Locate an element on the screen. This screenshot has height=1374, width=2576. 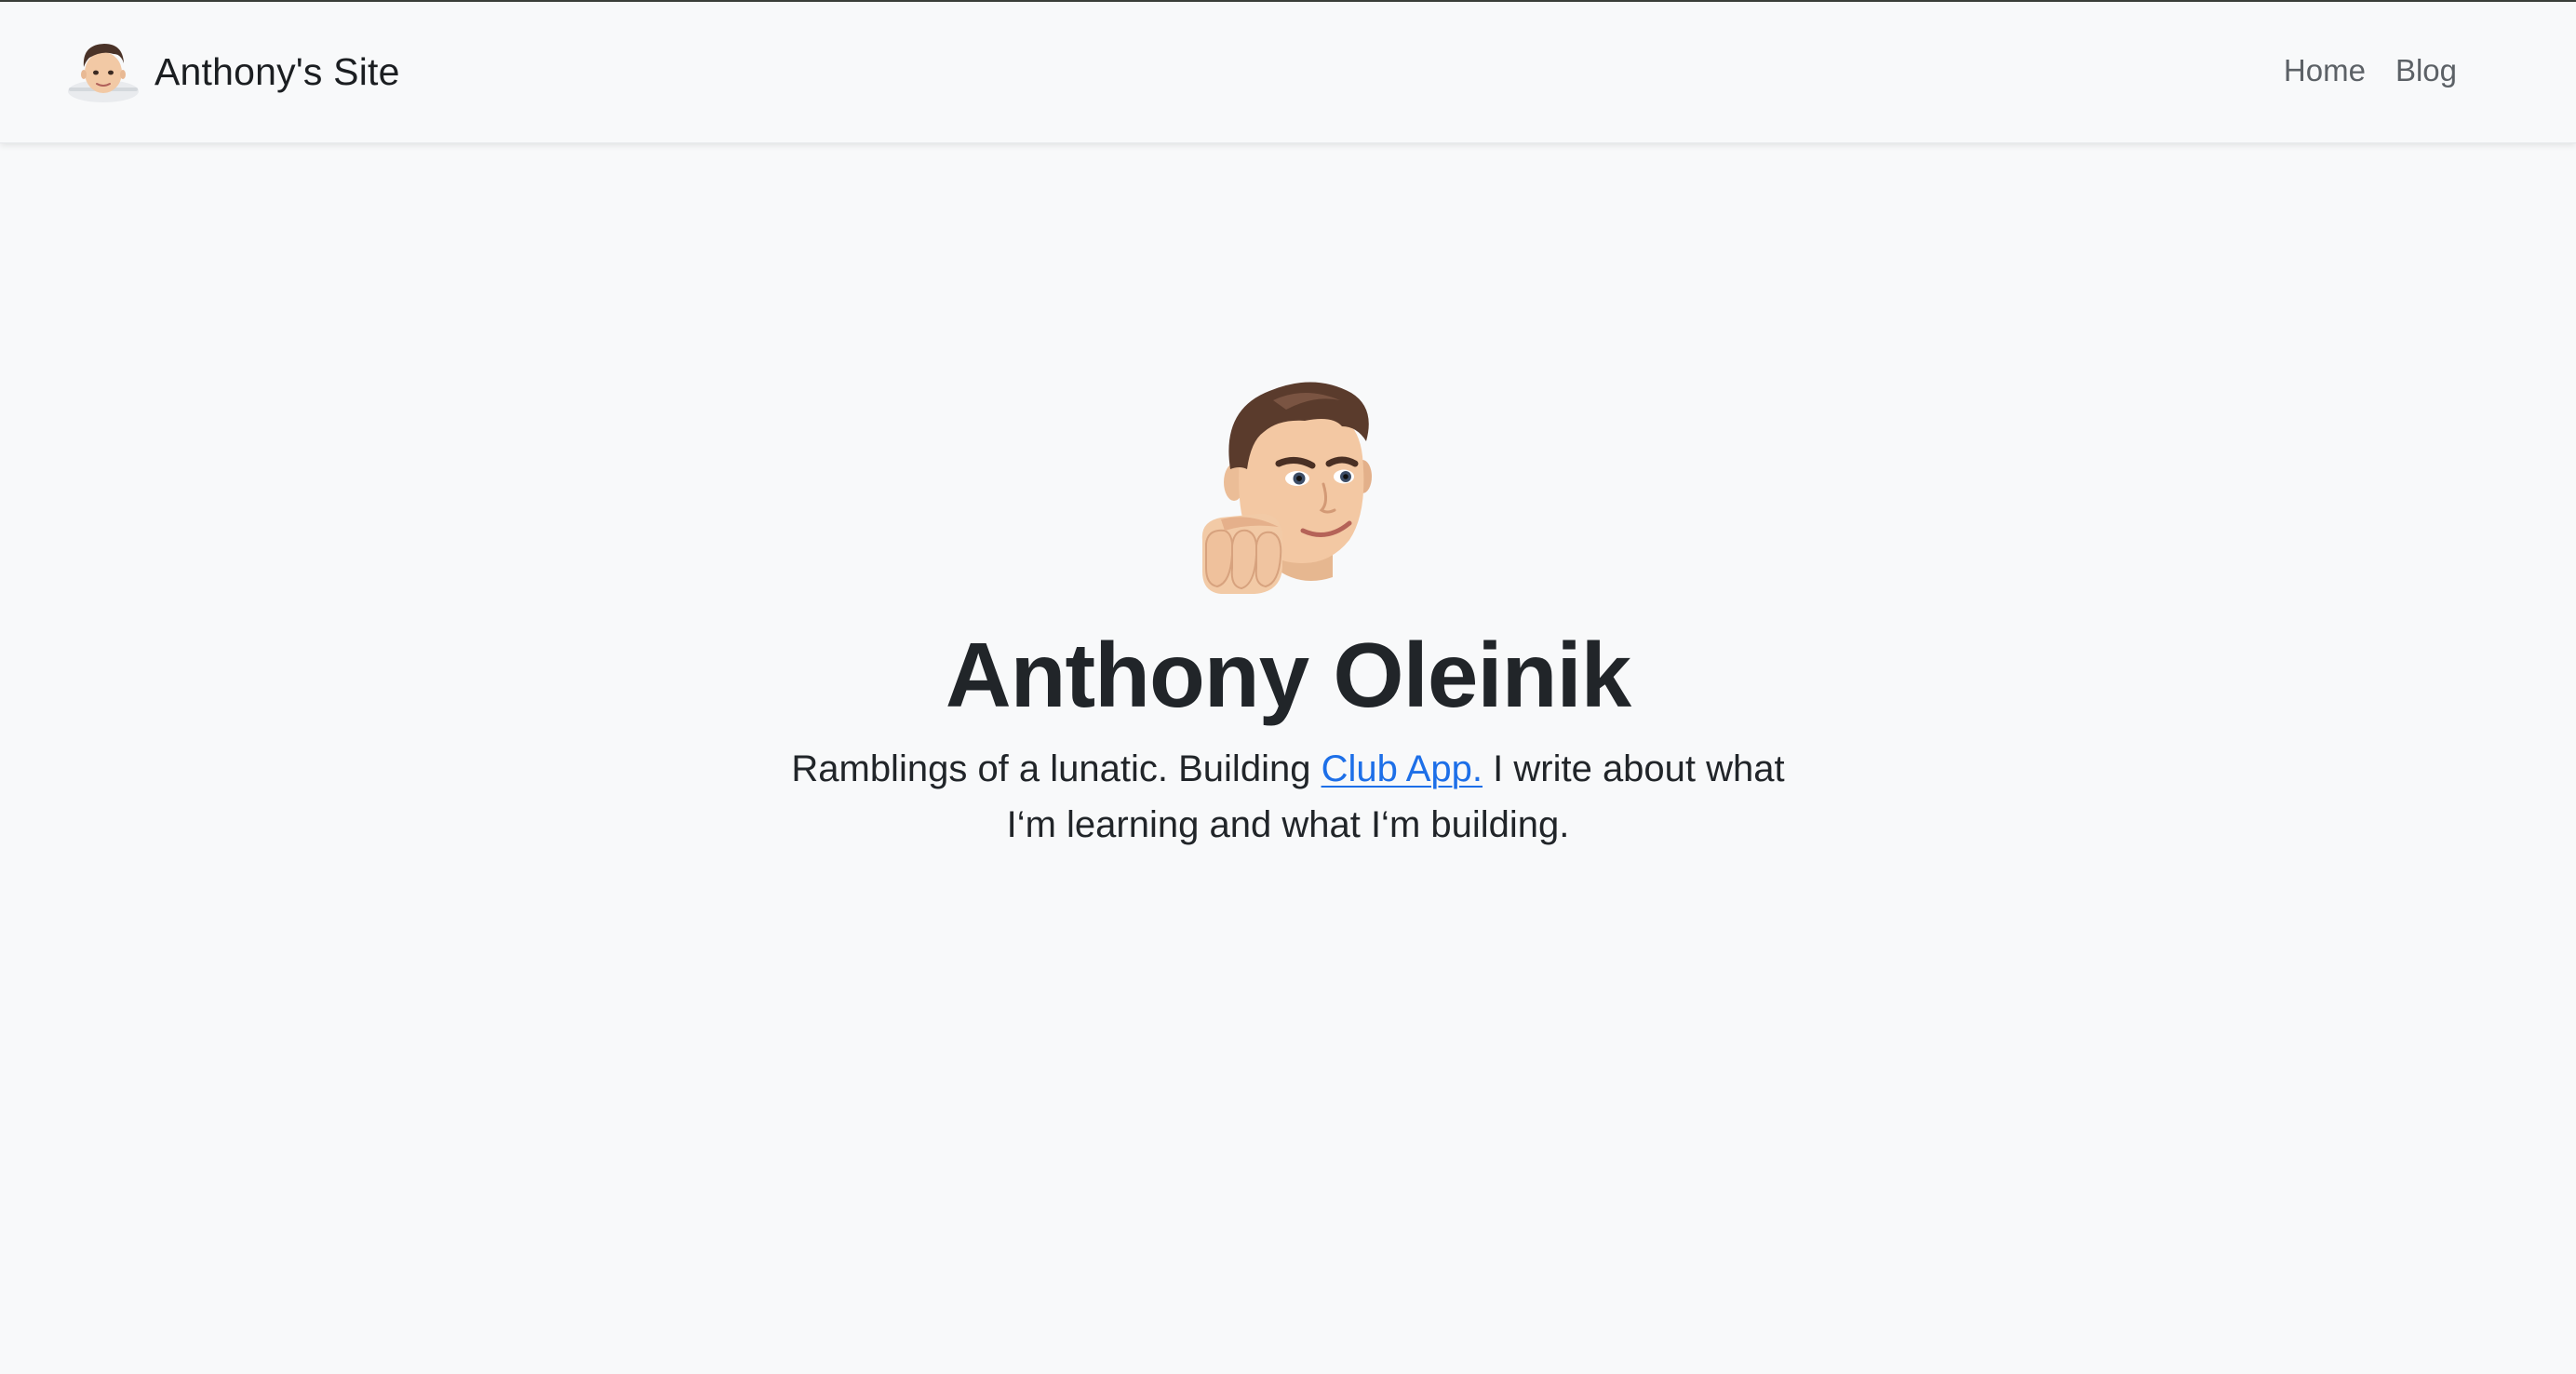
nav-links: Home Blog is located at coordinates (2370, 70).